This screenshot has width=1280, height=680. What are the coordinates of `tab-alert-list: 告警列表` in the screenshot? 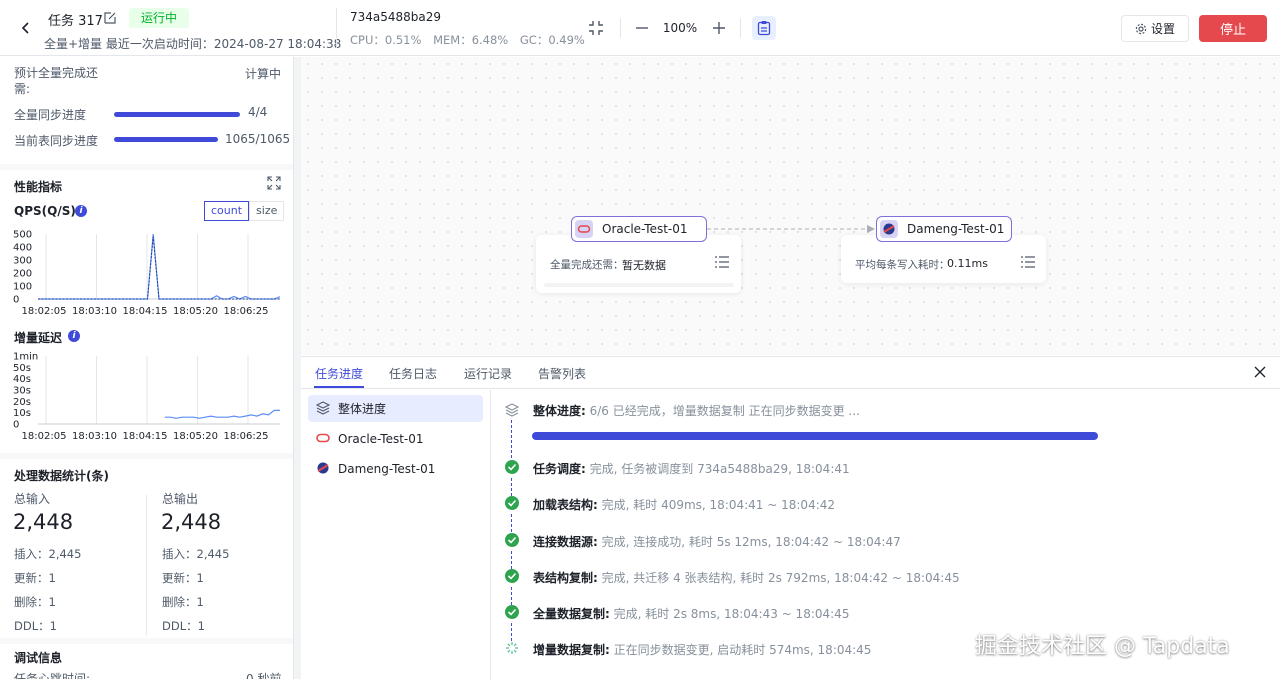 It's located at (562, 373).